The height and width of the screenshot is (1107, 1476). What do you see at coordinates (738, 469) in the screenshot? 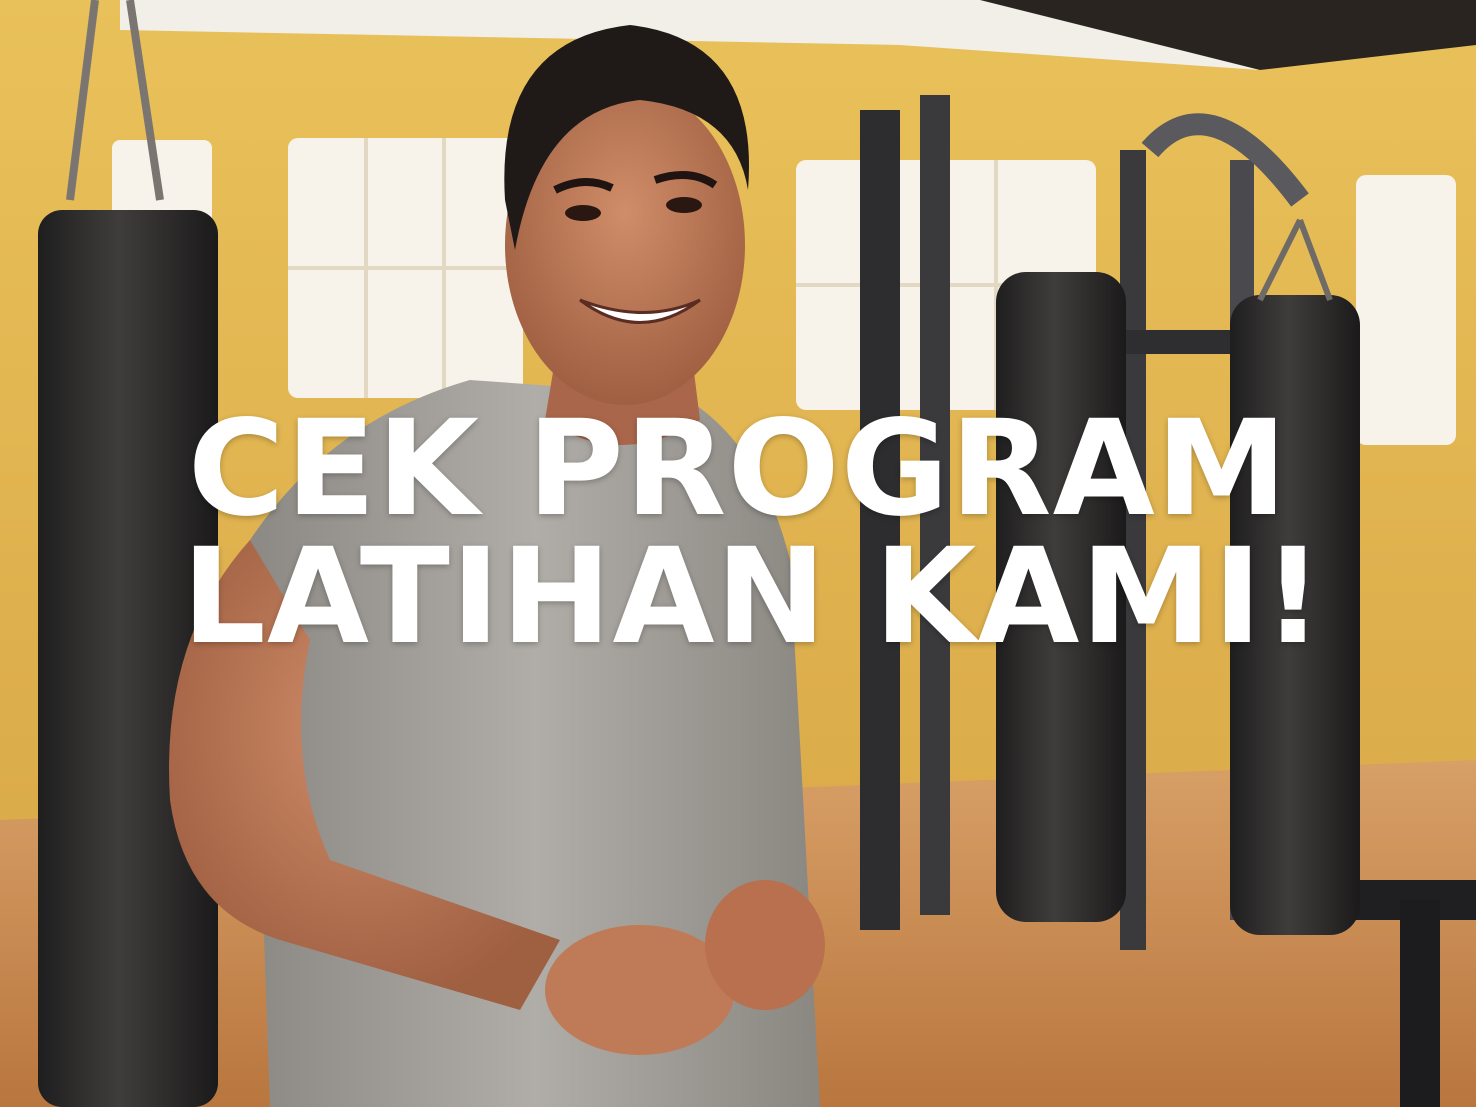
I see `headline-line-1: CEK PROGRAM` at bounding box center [738, 469].